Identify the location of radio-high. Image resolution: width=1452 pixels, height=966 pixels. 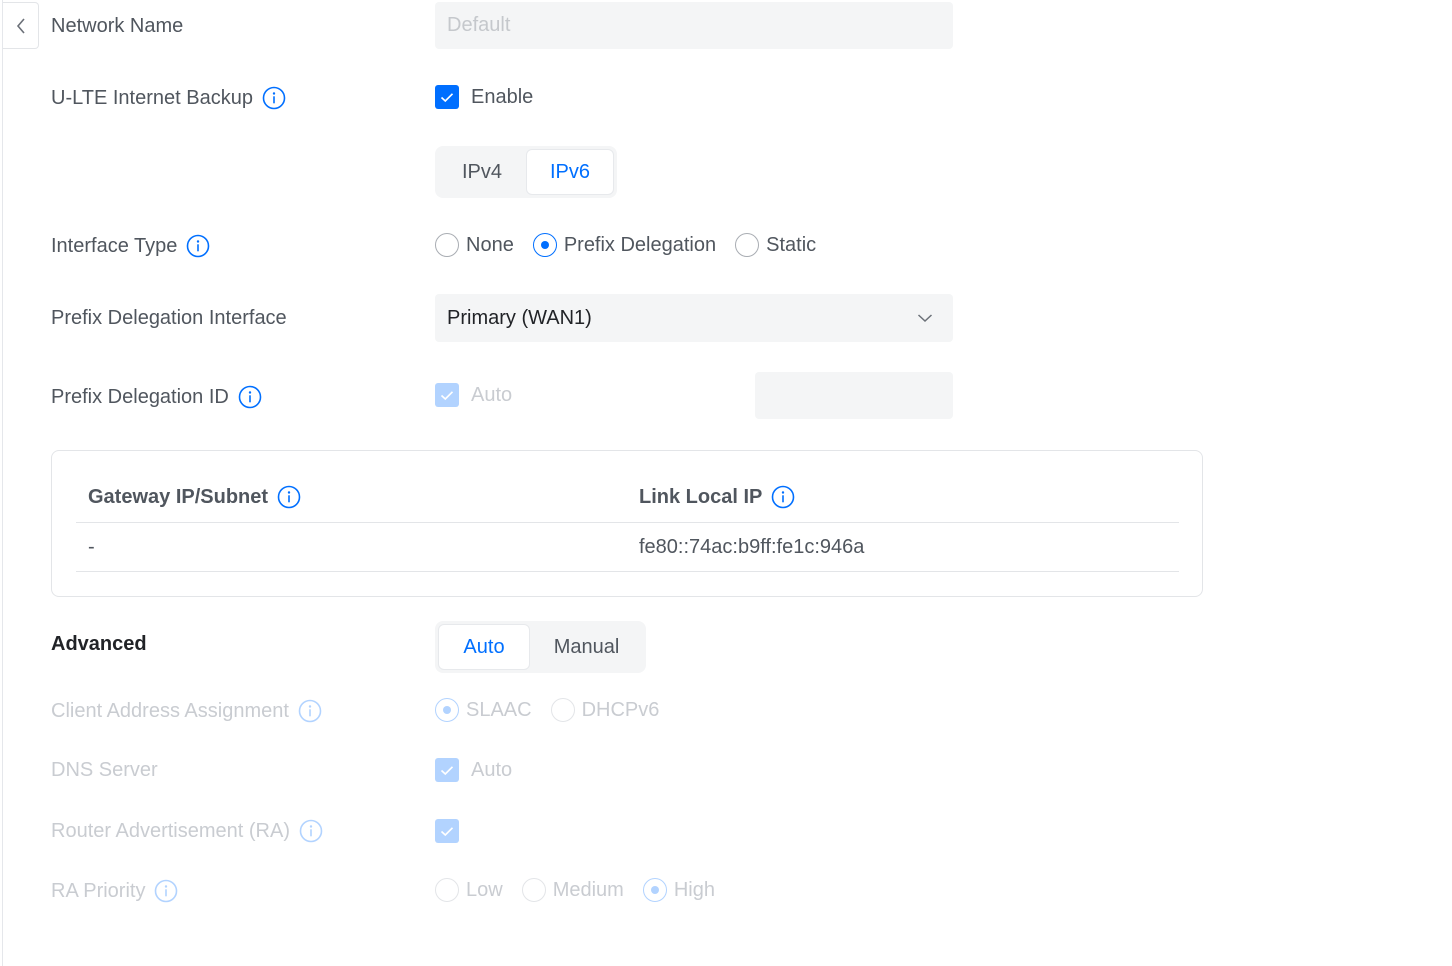
(654, 890).